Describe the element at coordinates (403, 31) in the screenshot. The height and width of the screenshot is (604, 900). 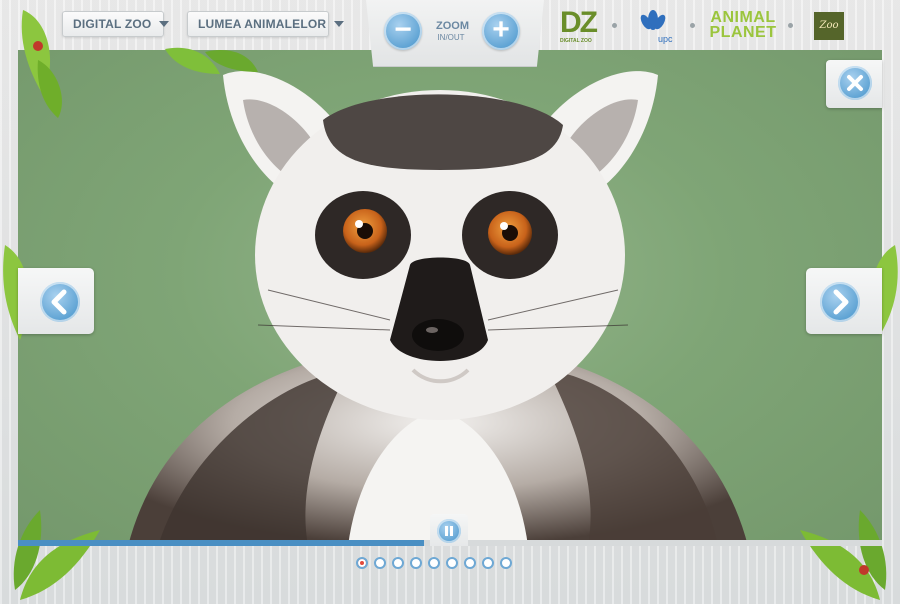
I see `zoom-out-button: −` at that location.